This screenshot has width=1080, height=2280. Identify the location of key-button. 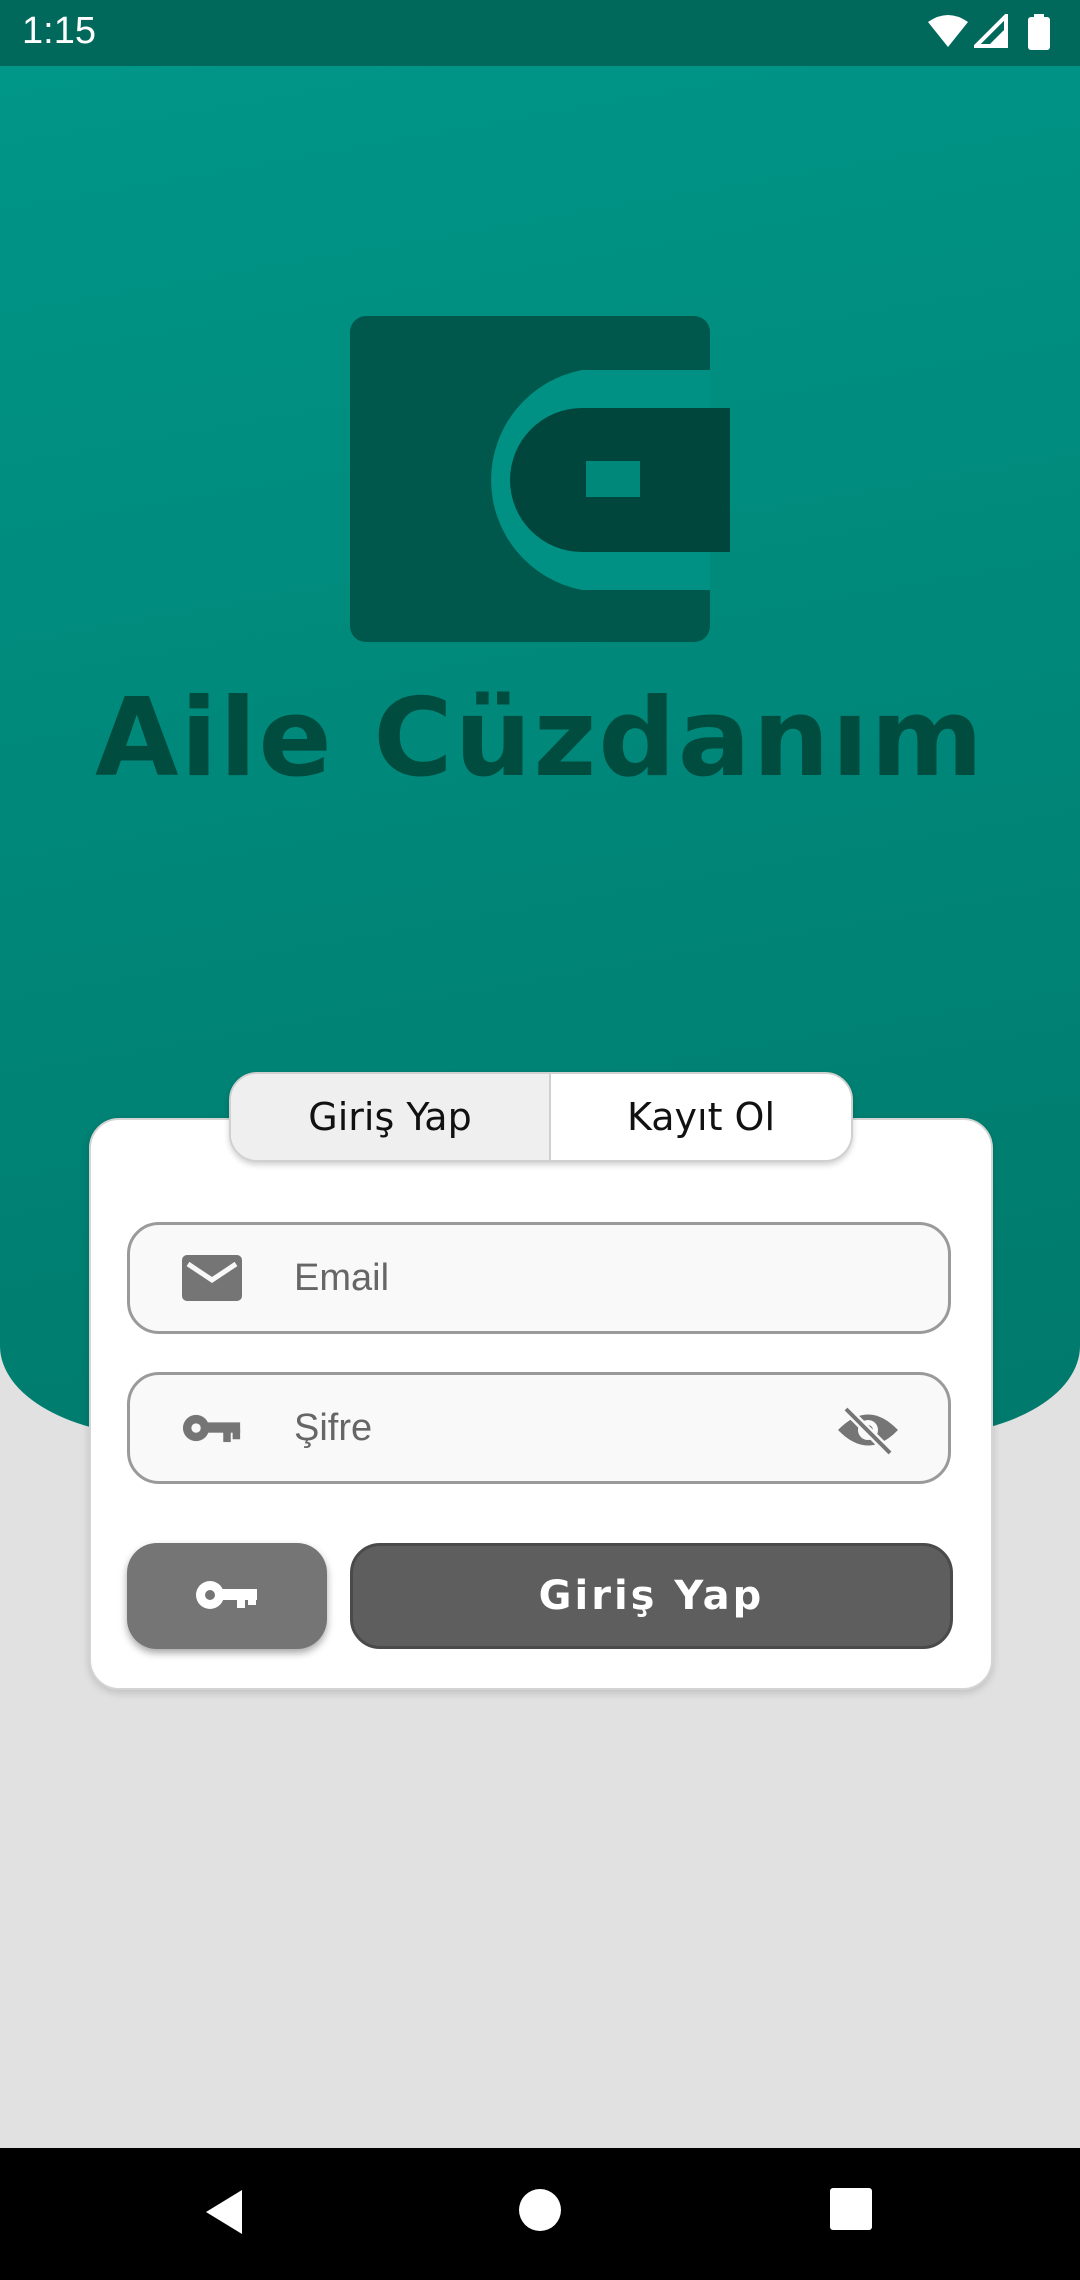
(227, 1596).